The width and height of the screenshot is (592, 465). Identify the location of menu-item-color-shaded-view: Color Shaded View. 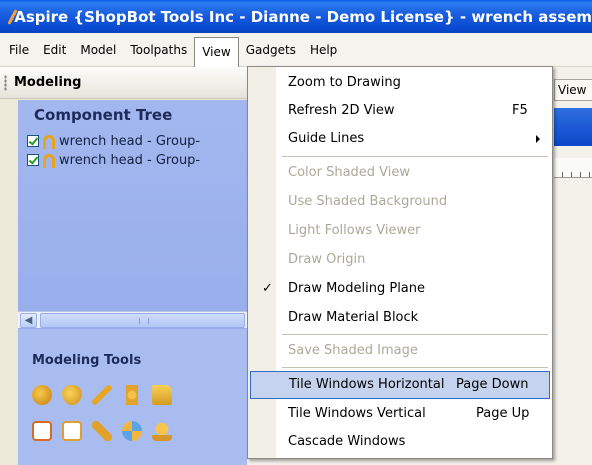
(400, 173).